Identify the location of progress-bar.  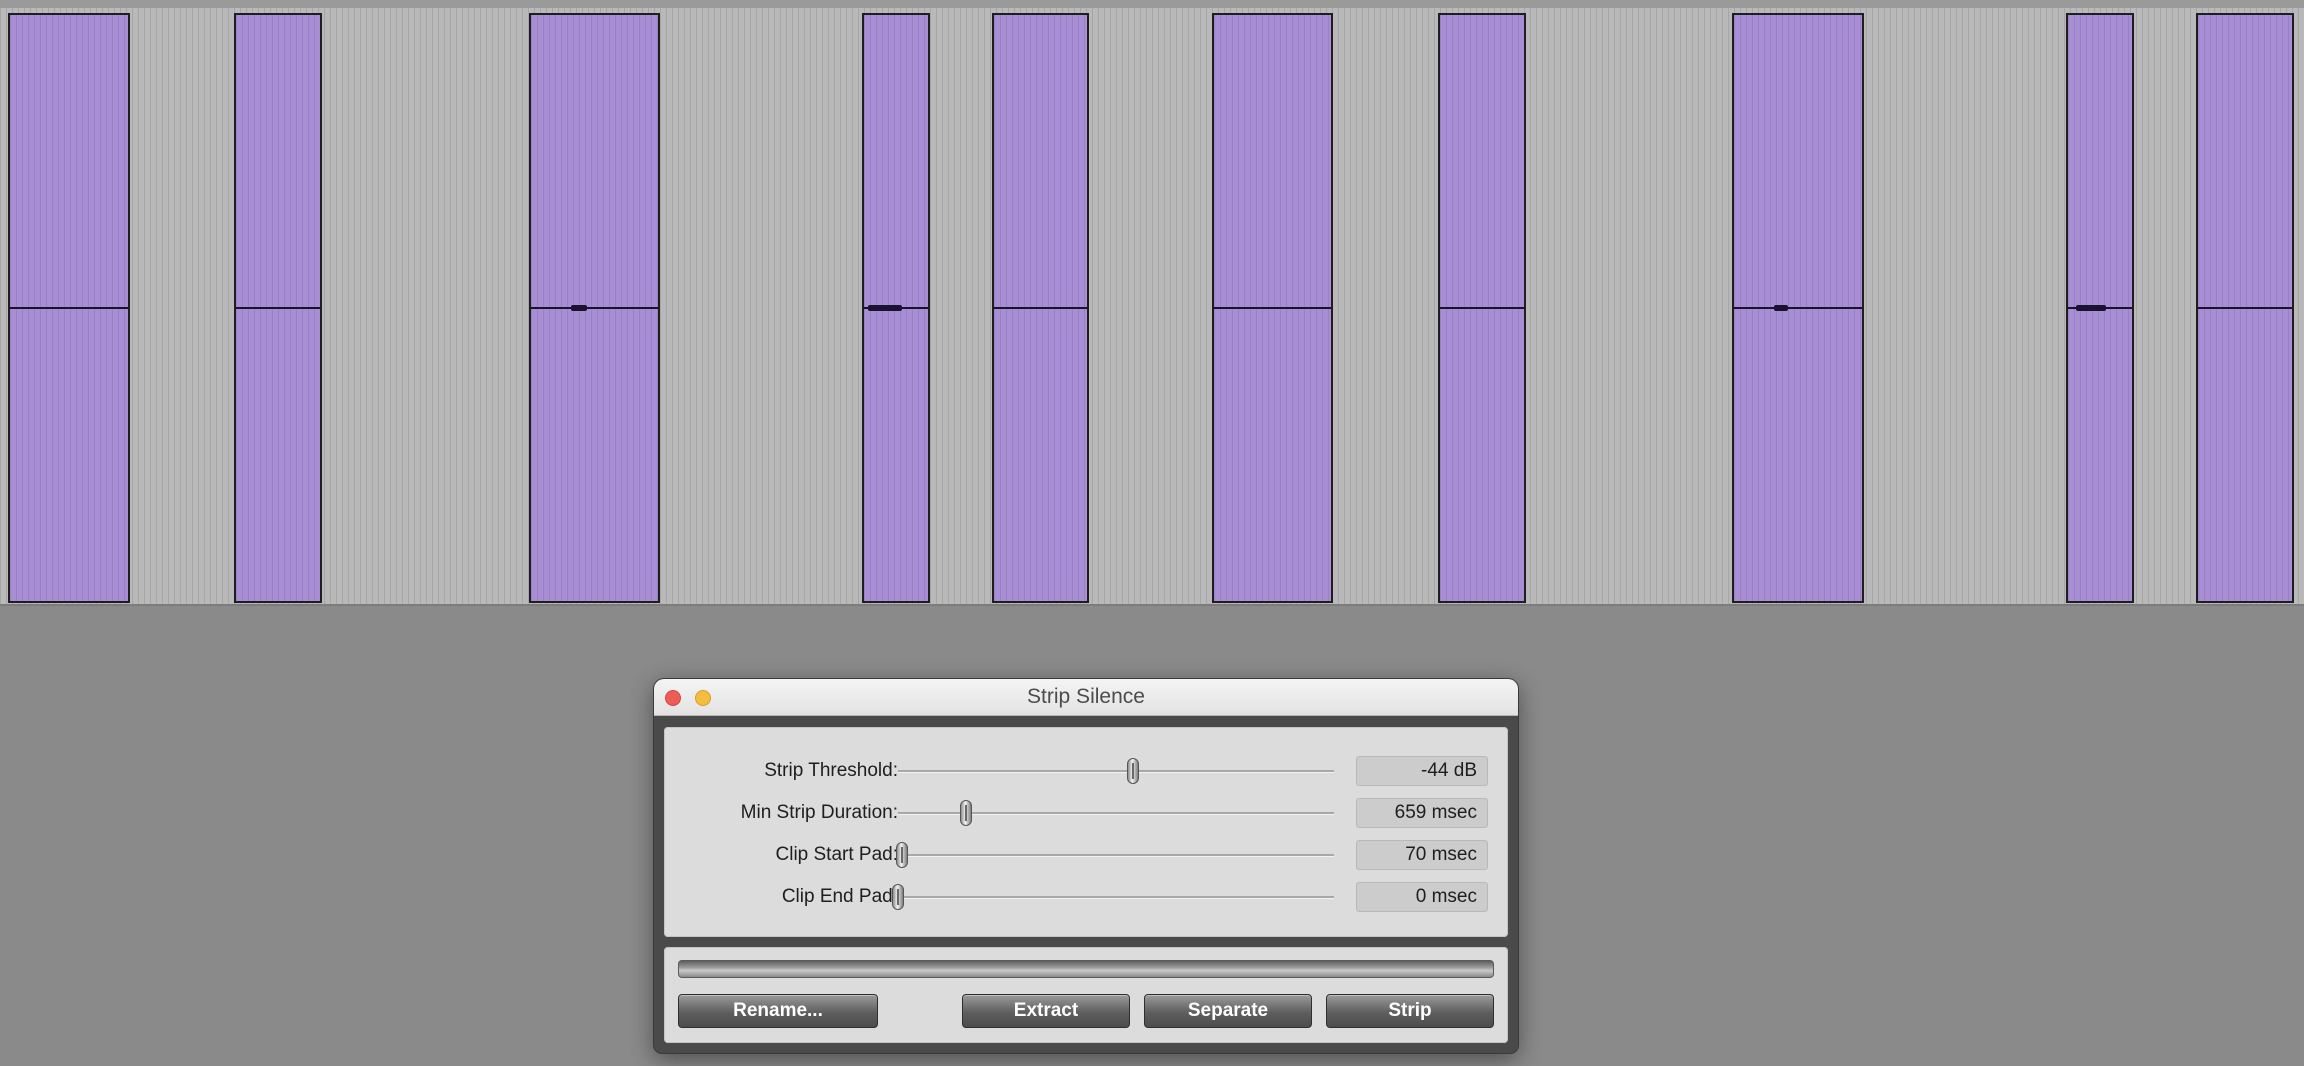
(1086, 969).